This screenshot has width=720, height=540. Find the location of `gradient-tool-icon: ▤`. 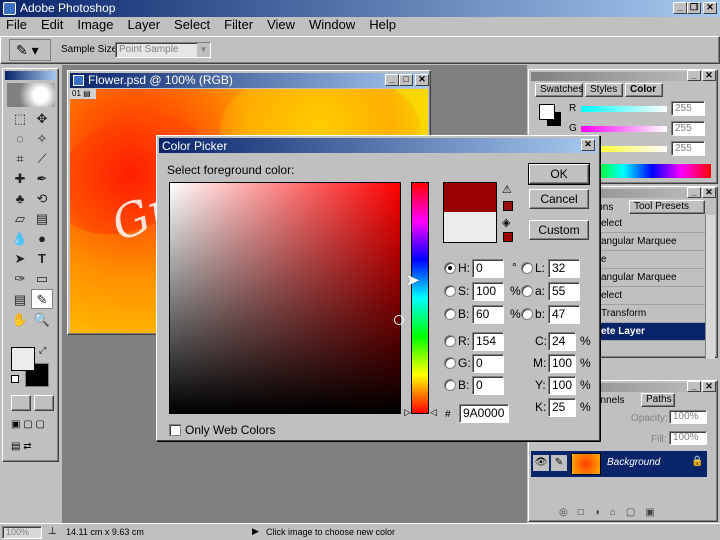

gradient-tool-icon: ▤ is located at coordinates (42, 219).